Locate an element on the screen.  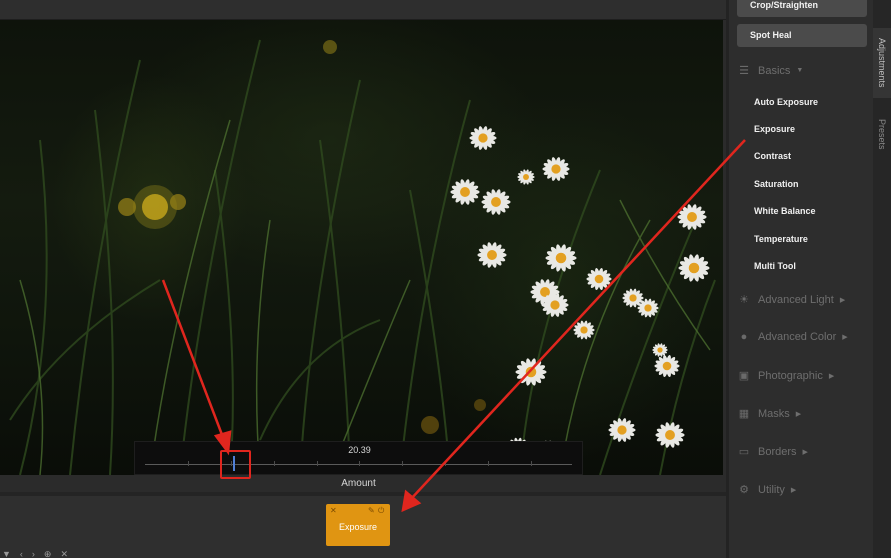
section-utility: ⚙ Utility ▶ is located at coordinates (766, 490).